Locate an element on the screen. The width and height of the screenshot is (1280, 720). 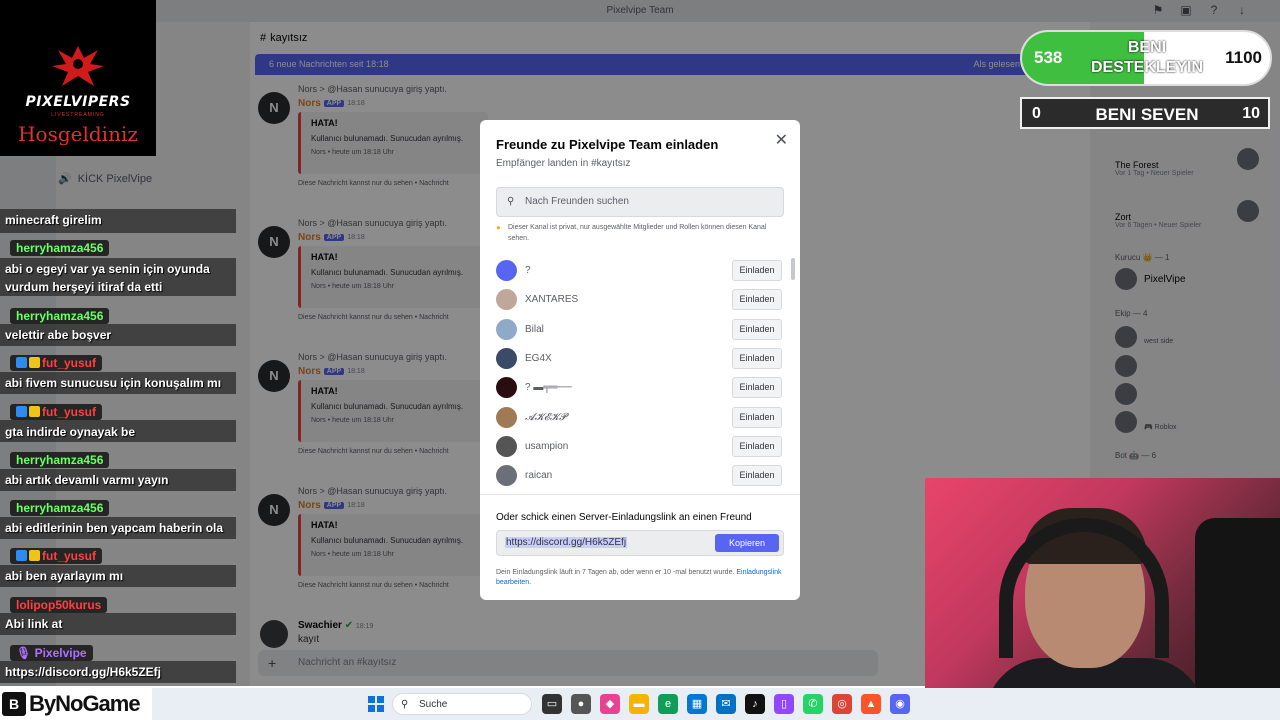
bynogame-logo: B ByNoGame is located at coordinates (76, 704).